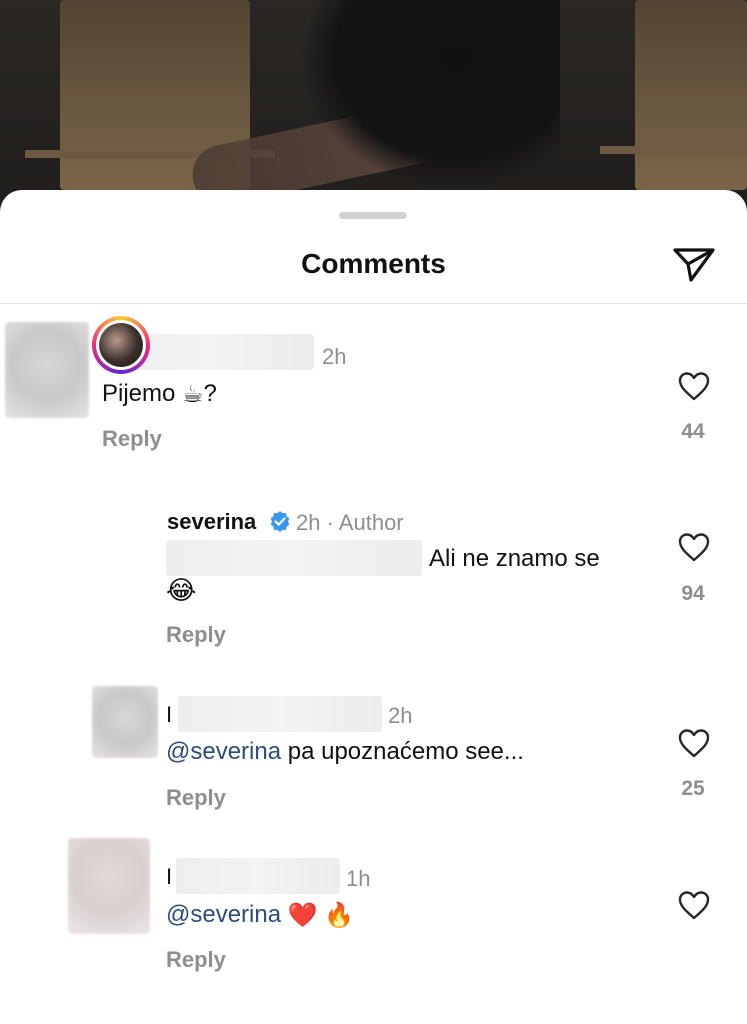  Describe the element at coordinates (139, 393) in the screenshot. I see `comment-text-body: Pijemo` at that location.